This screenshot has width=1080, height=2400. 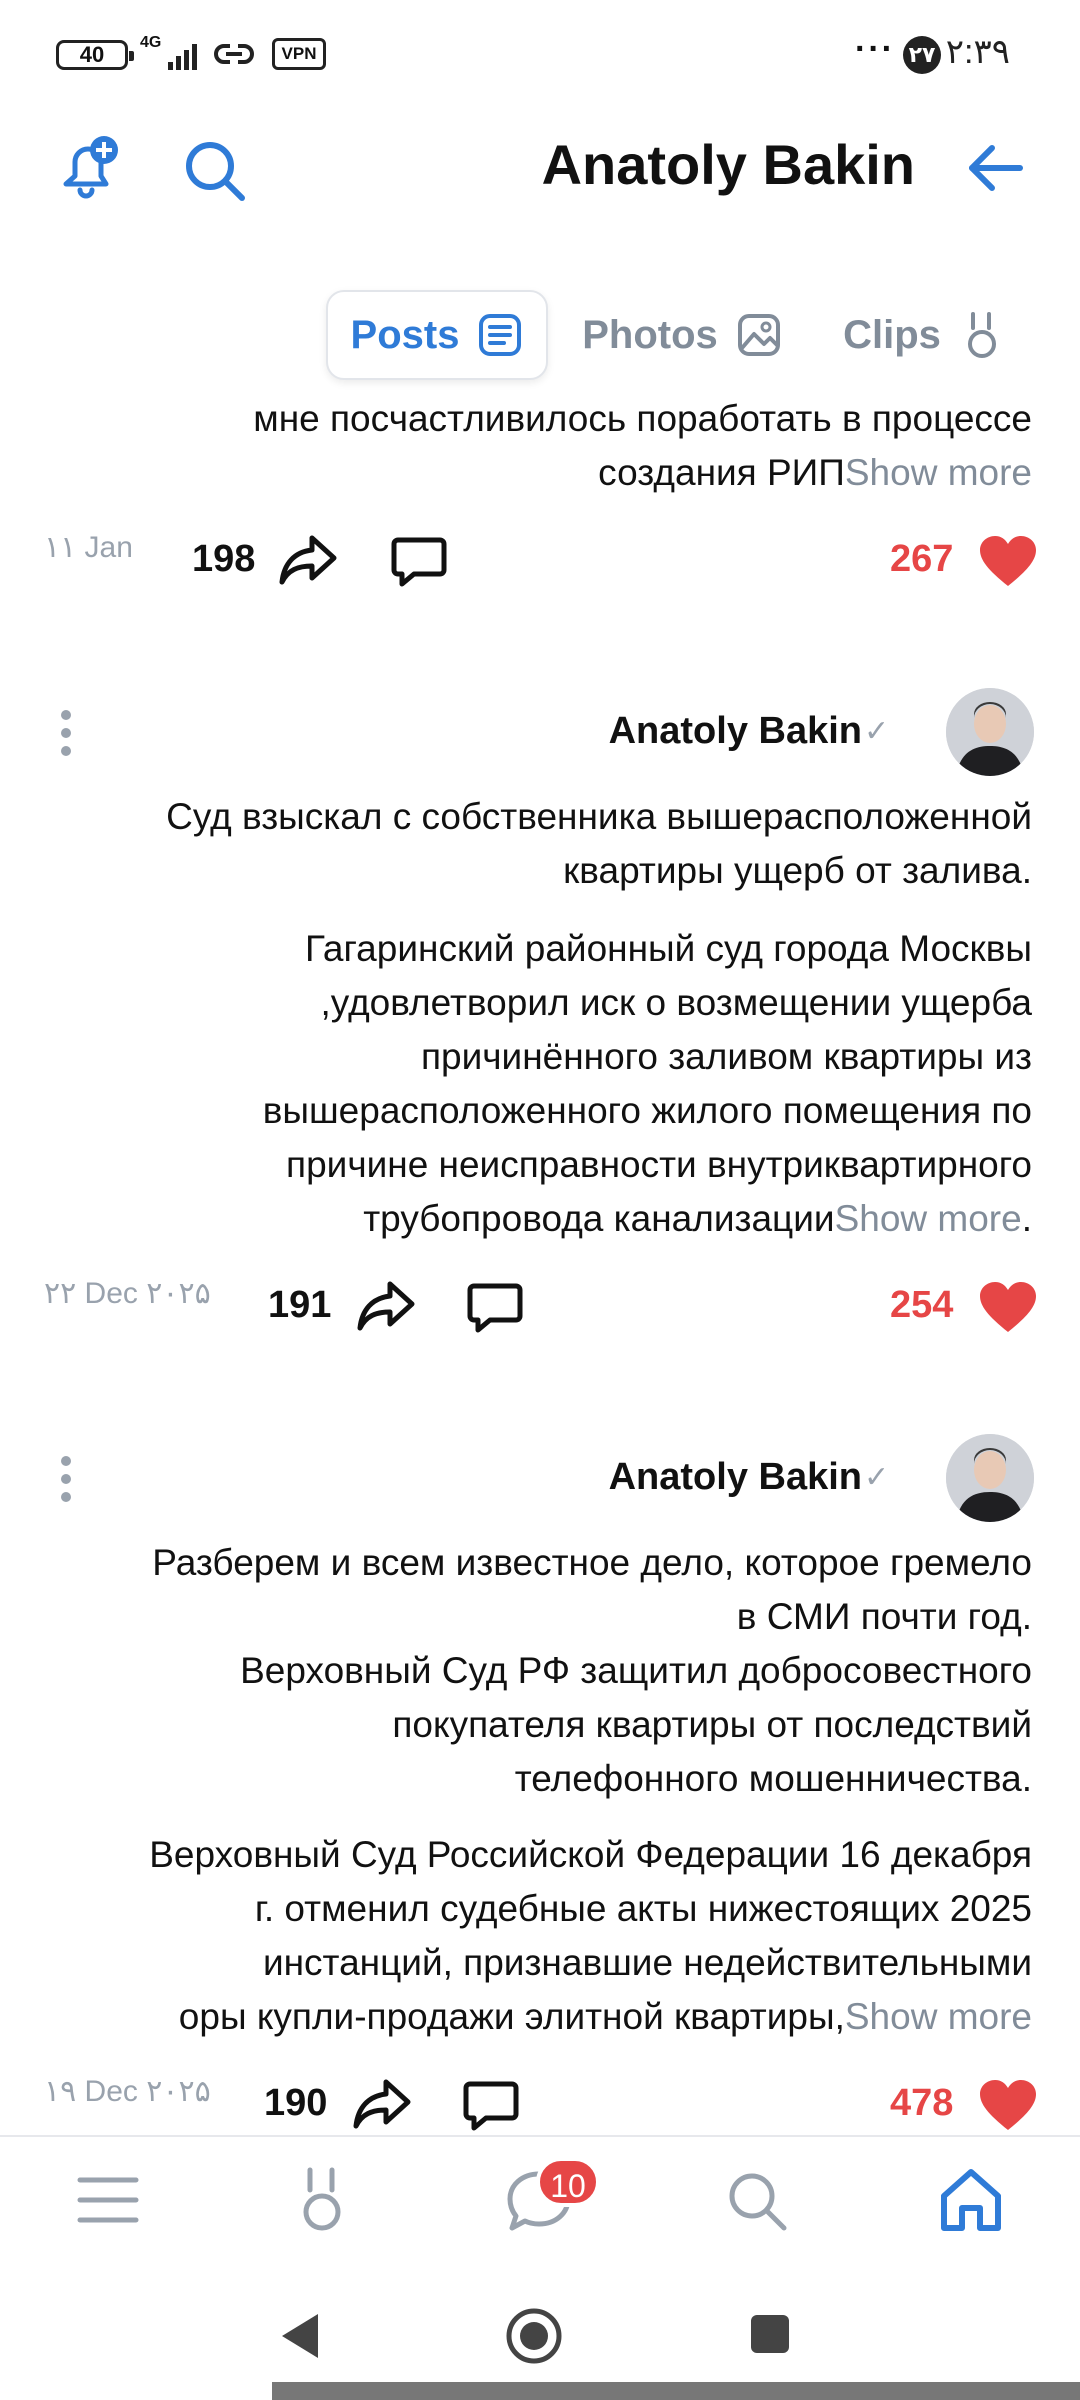 I want to click on status-bar: 40 4G VPN ··· ۲۷ ۲:۳۹, so click(x=540, y=55).